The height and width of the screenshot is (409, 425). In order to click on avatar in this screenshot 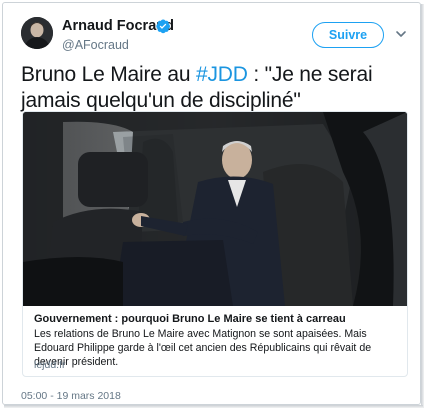, I will do `click(37, 33)`.